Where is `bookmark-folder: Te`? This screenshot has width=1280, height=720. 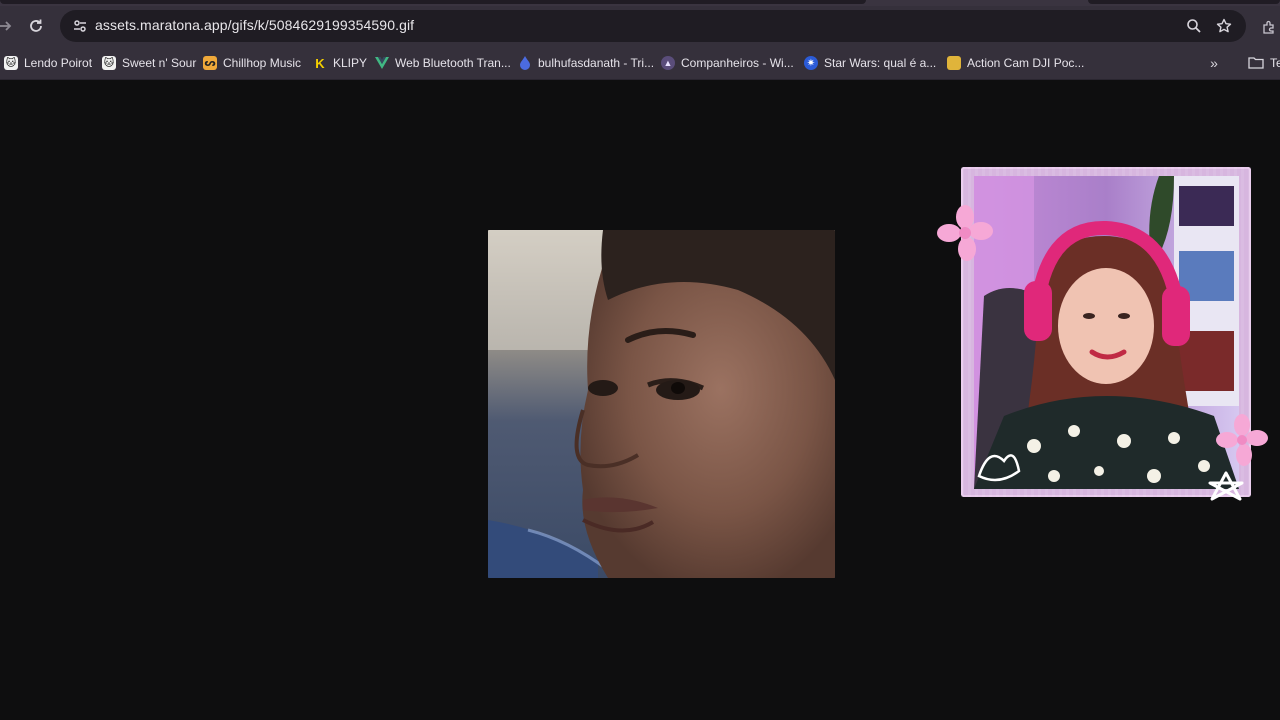 bookmark-folder: Te is located at coordinates (1264, 63).